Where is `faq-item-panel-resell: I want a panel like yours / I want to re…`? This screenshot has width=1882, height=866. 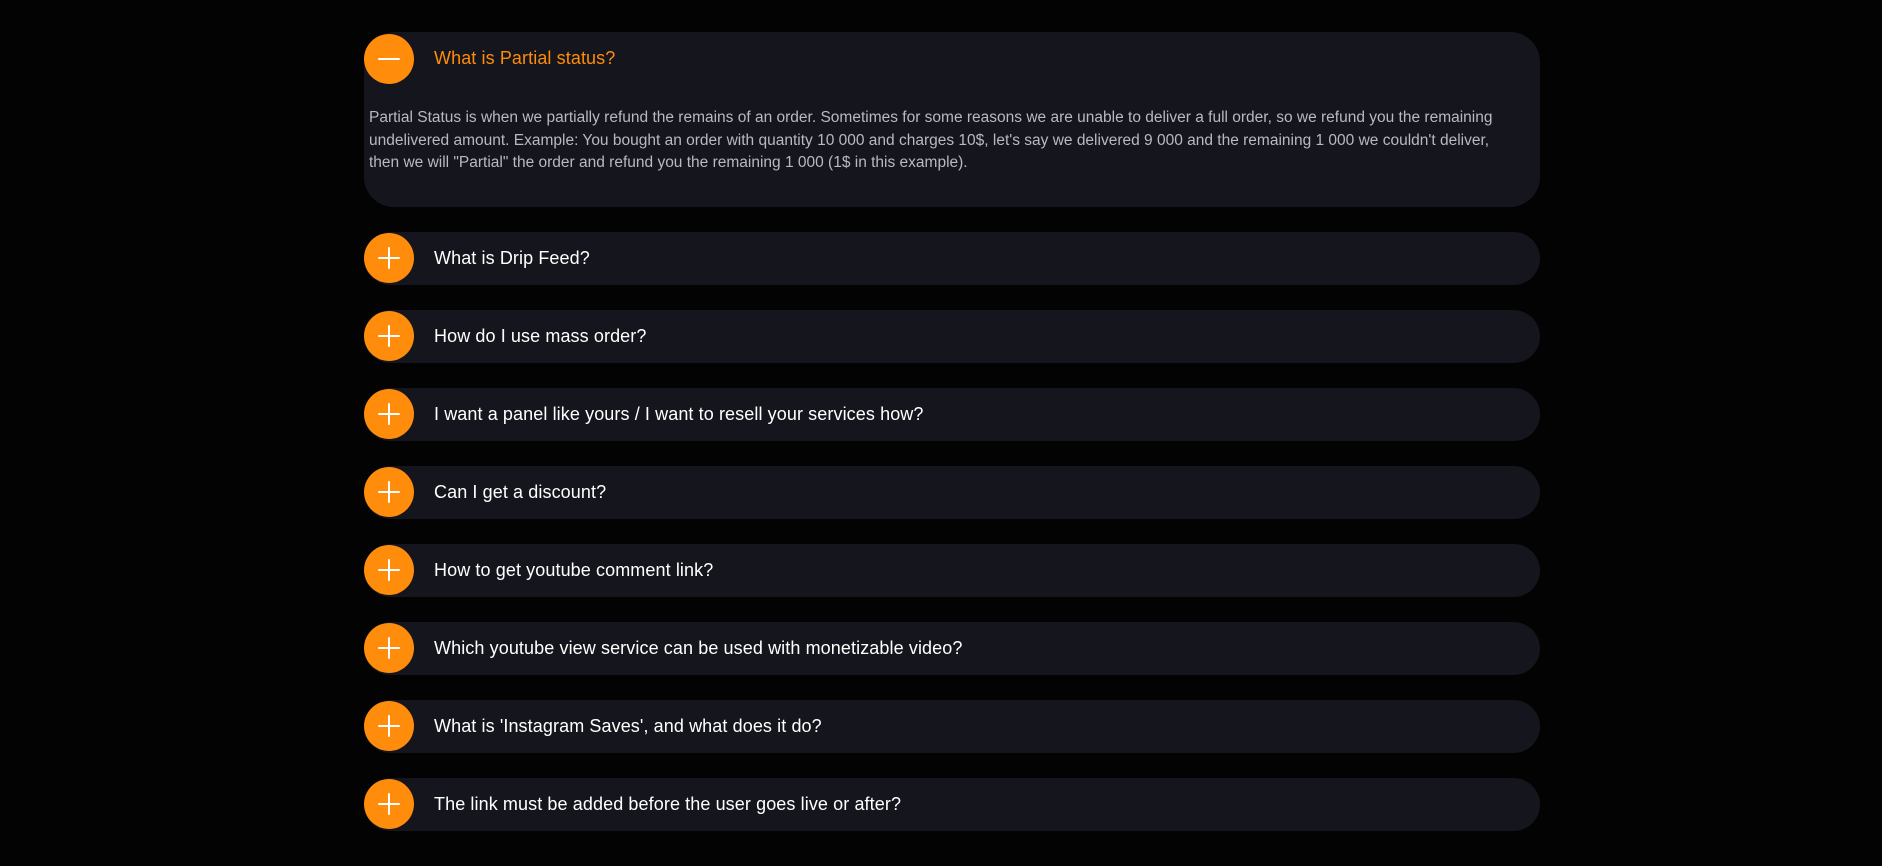
faq-item-panel-resell: I want a panel like yours / I want to re… is located at coordinates (952, 414).